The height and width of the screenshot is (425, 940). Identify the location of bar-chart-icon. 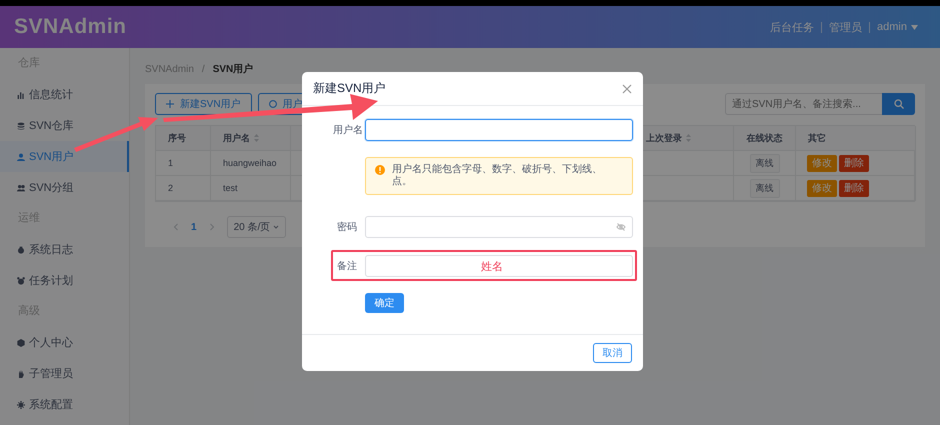
(21, 94).